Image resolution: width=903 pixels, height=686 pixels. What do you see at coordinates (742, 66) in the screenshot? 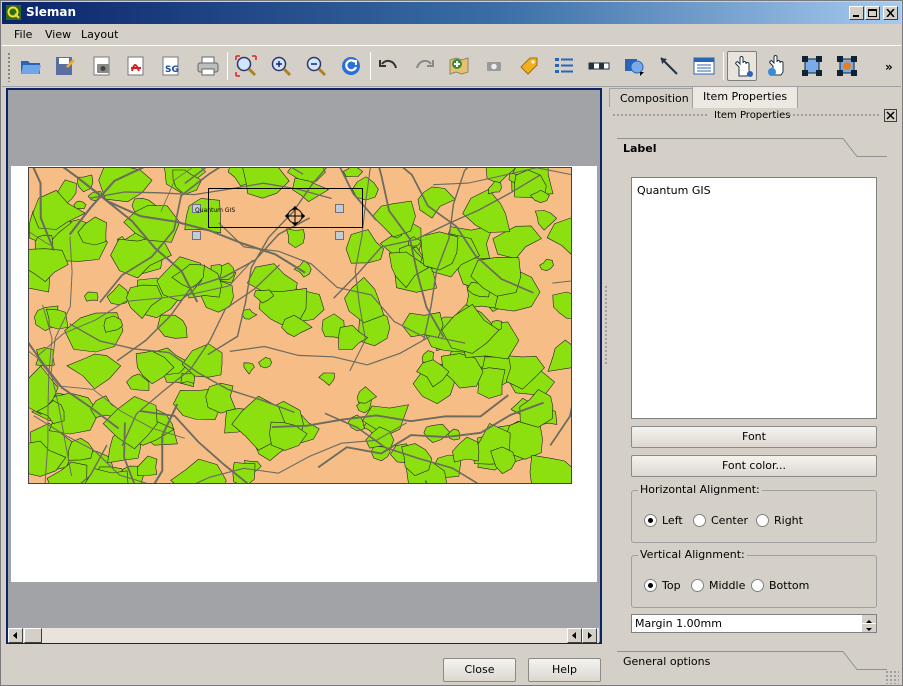
I see `select-move-item-button` at bounding box center [742, 66].